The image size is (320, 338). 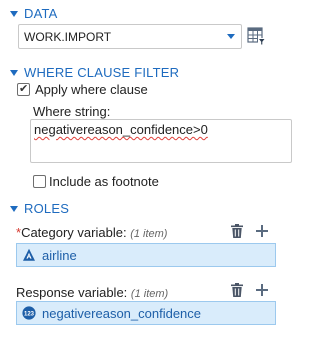 I want to click on where-string-value: negativereason_confidence>0, so click(x=121, y=129).